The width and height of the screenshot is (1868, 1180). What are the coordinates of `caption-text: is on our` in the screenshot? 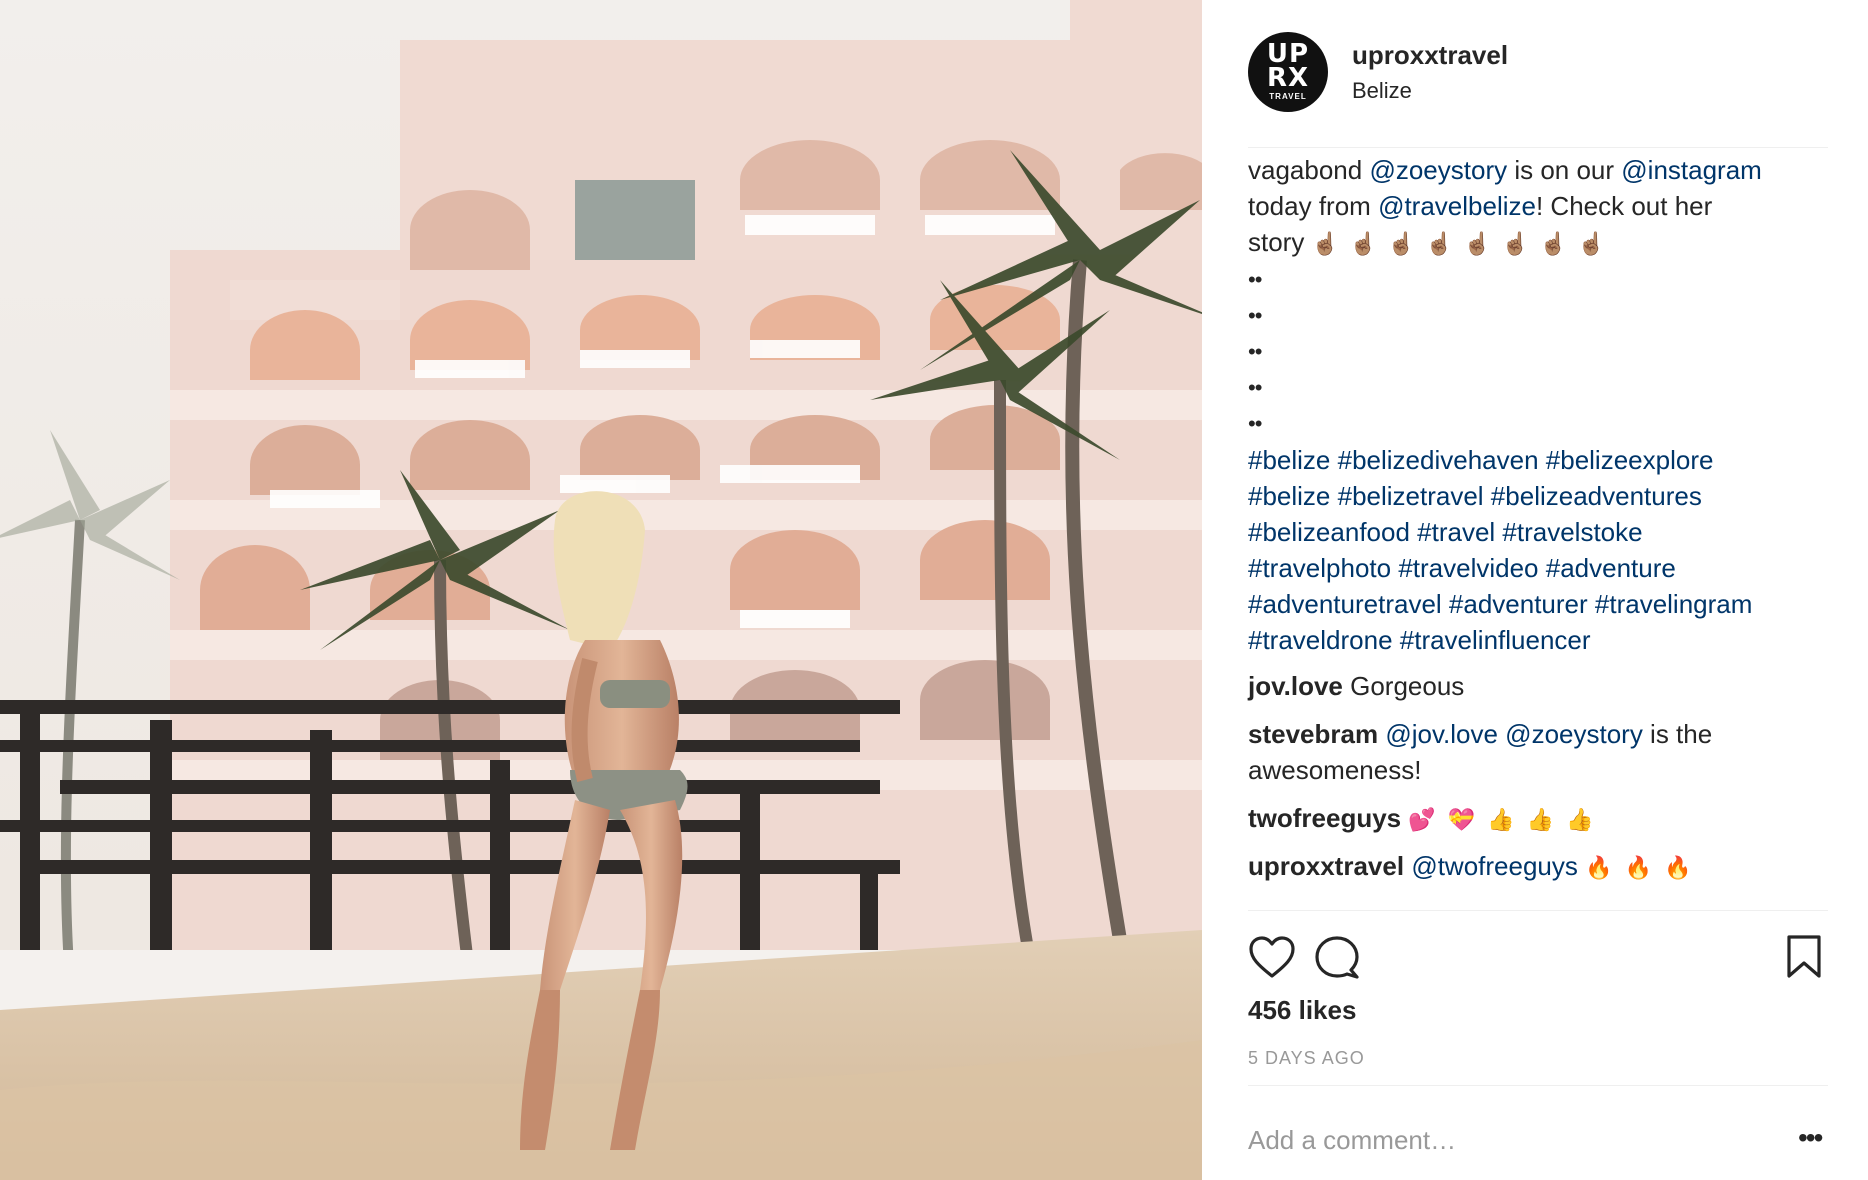 It's located at (1564, 170).